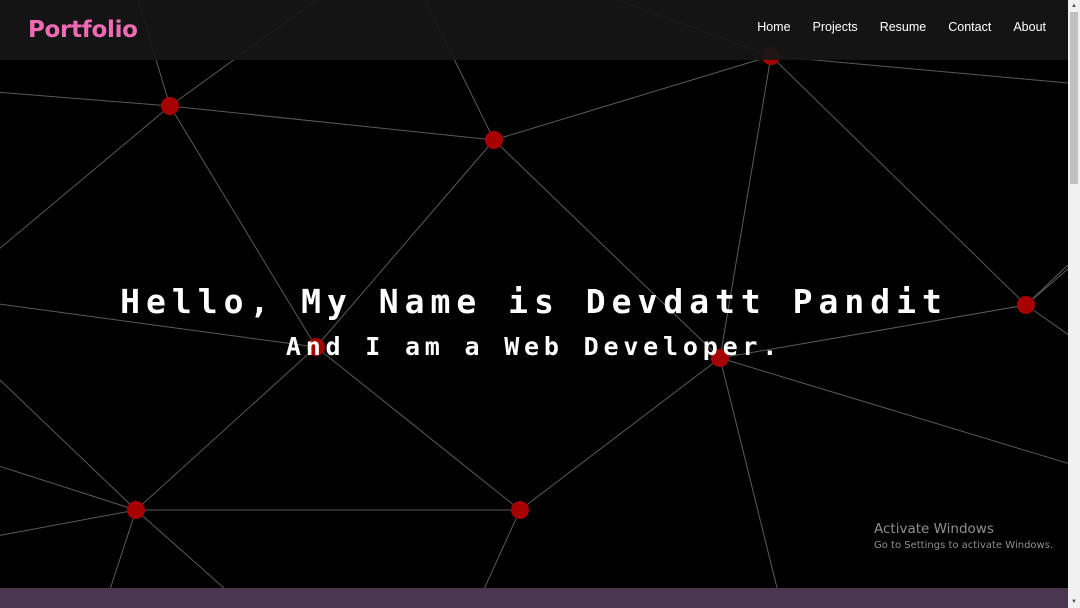  What do you see at coordinates (1074, 602) in the screenshot?
I see `scroll-down-icon: ▼` at bounding box center [1074, 602].